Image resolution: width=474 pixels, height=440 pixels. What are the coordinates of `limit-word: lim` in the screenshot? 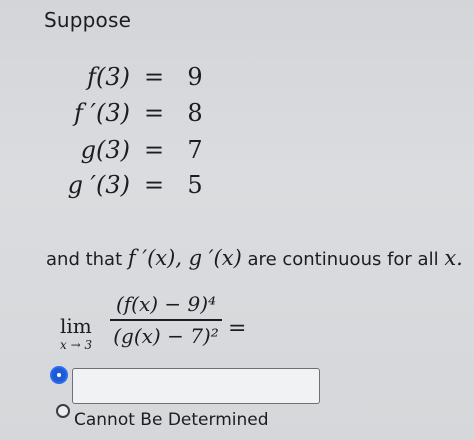 It's located at (76, 326).